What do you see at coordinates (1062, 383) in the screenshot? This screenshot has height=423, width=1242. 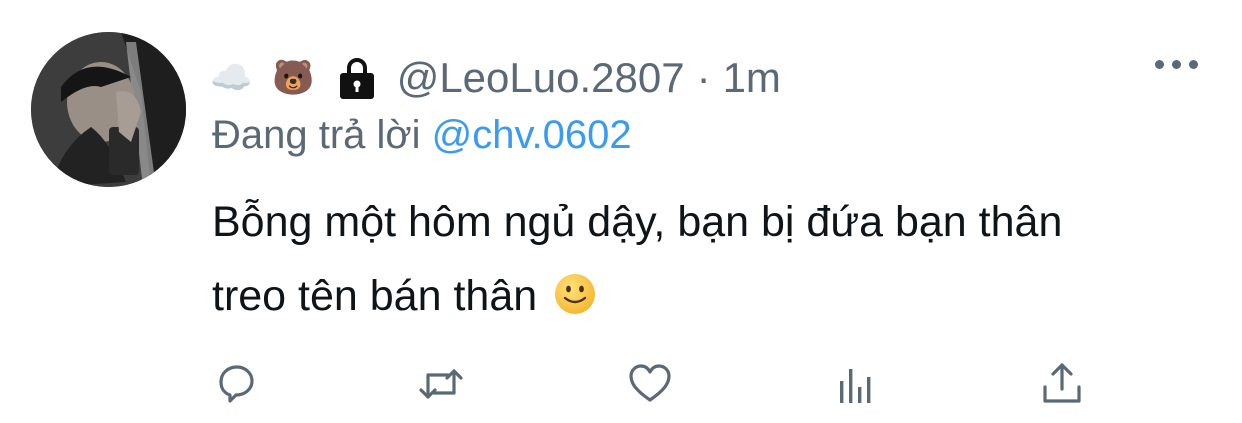 I see `share-icon` at bounding box center [1062, 383].